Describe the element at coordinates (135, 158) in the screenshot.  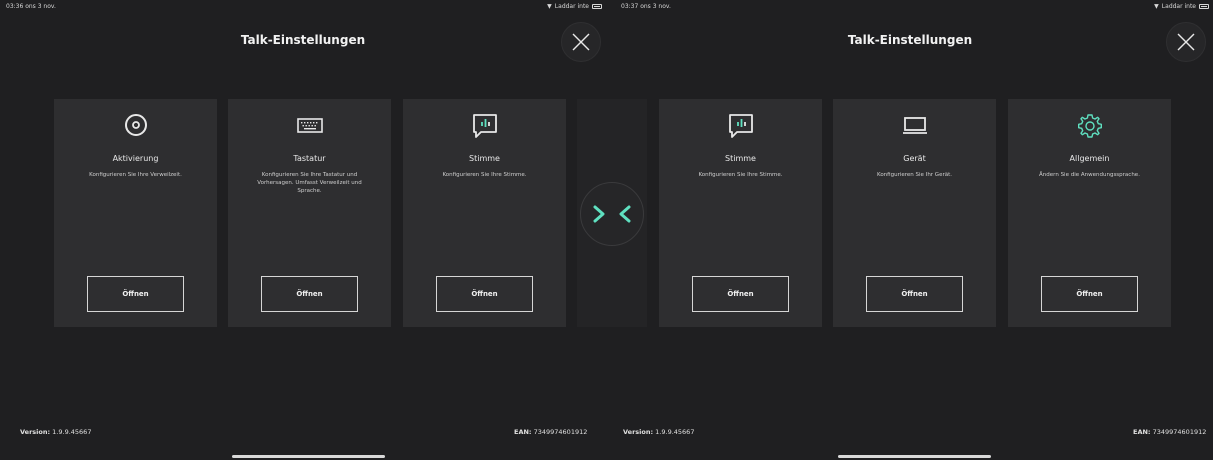
I see `card-title: Aktivierung` at that location.